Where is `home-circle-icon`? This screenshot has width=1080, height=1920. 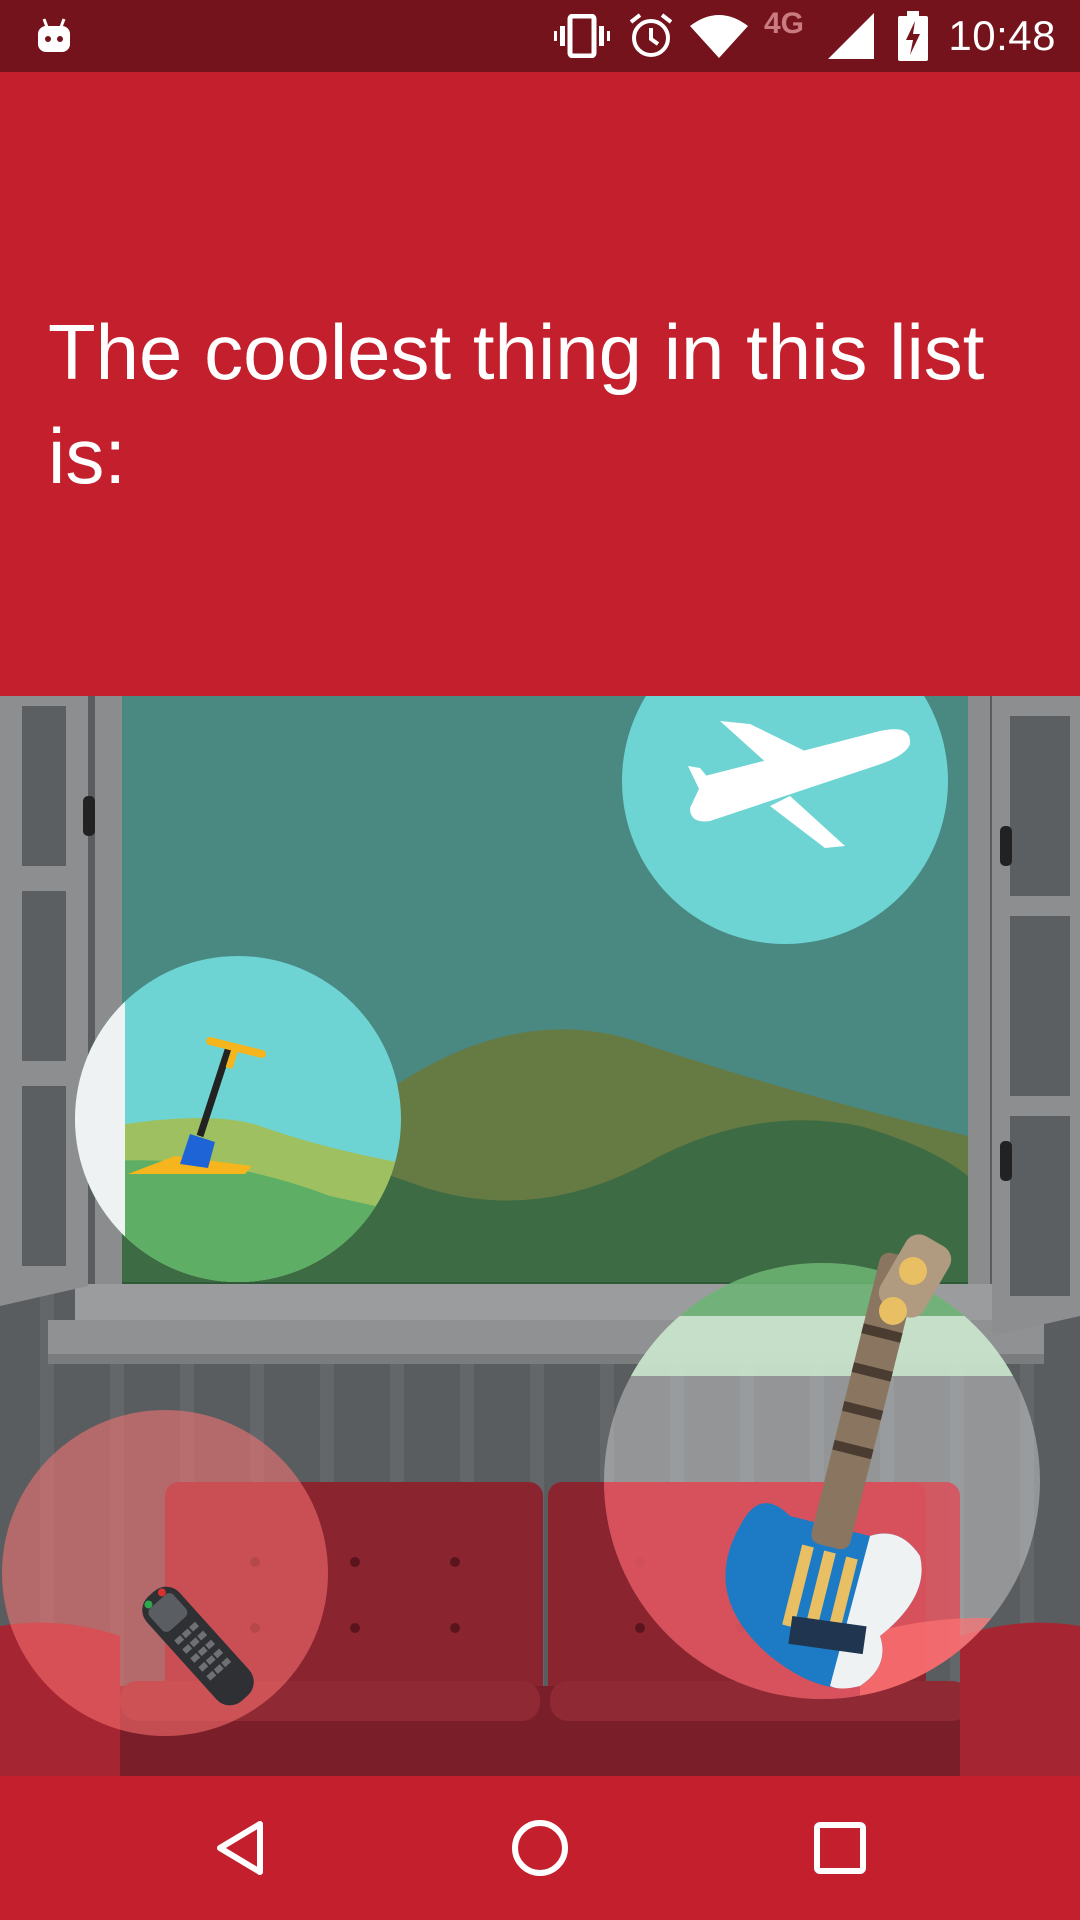
home-circle-icon is located at coordinates (540, 1848).